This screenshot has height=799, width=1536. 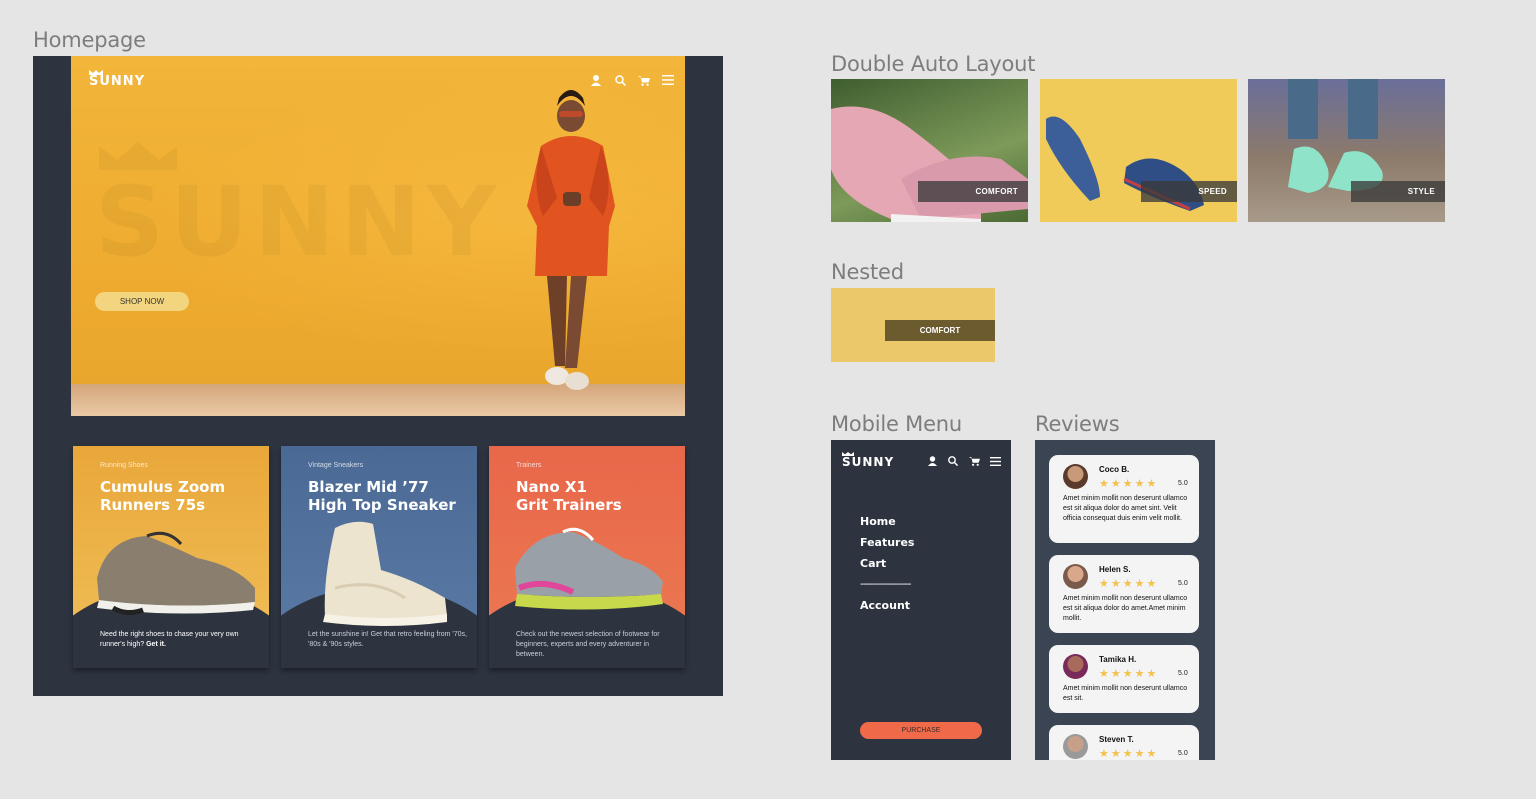 I want to click on tile-tag: STYLE, so click(x=1398, y=191).